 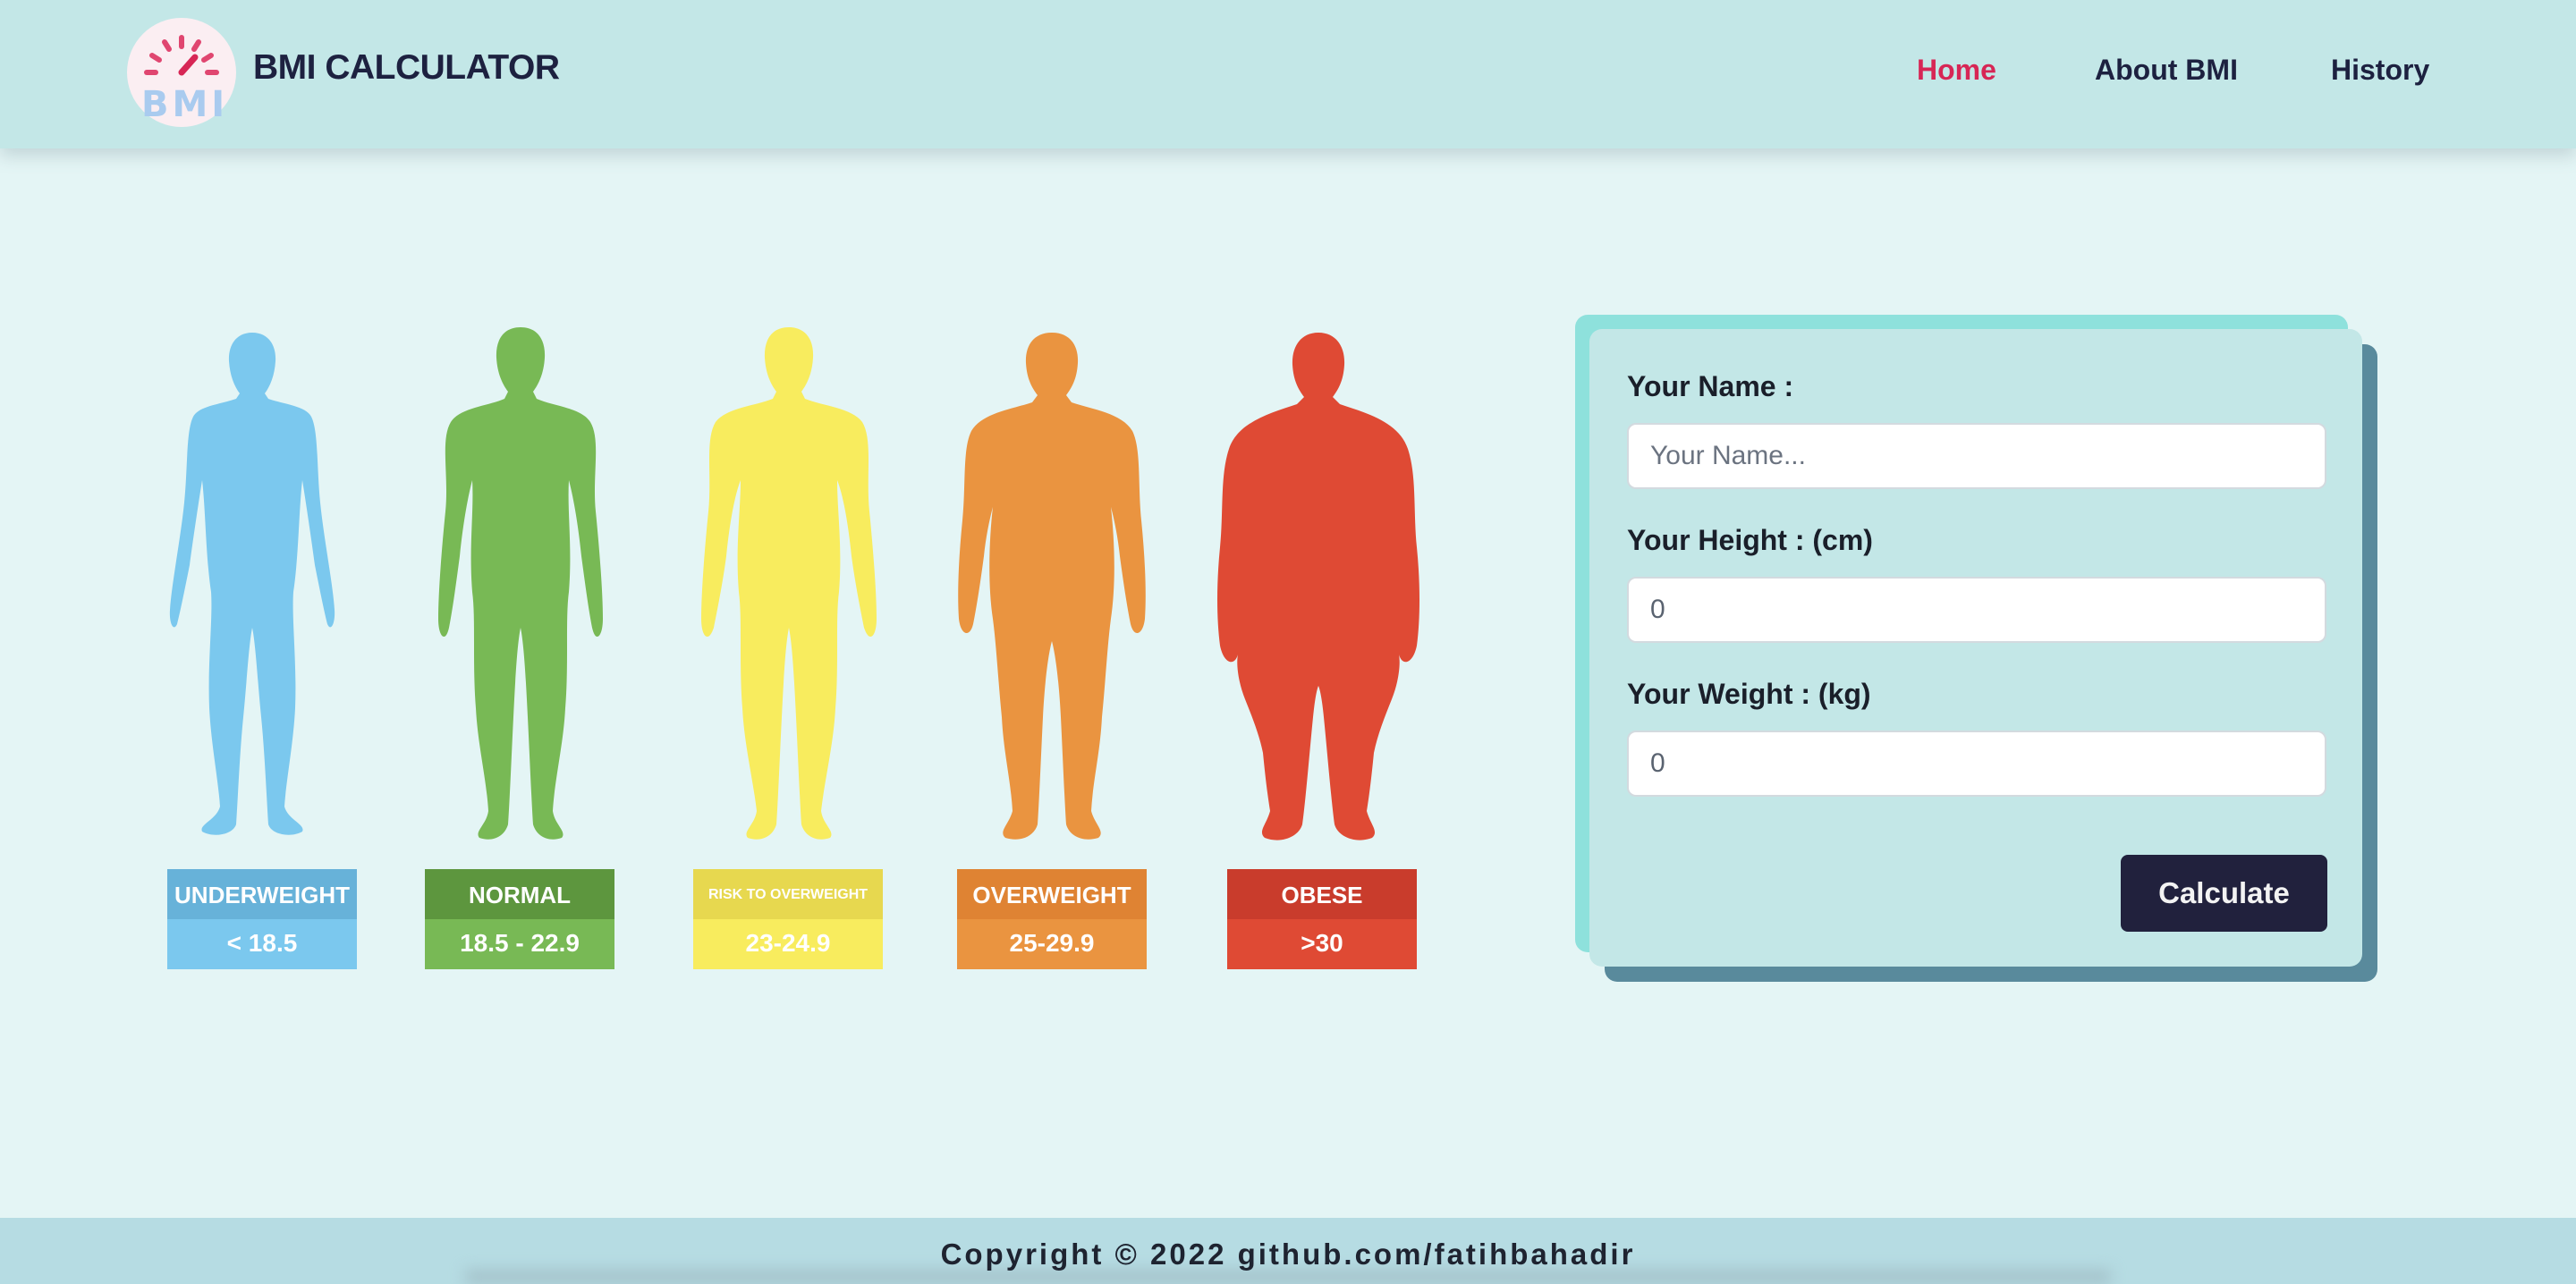 I want to click on name-label: Your Name :, so click(x=1710, y=386).